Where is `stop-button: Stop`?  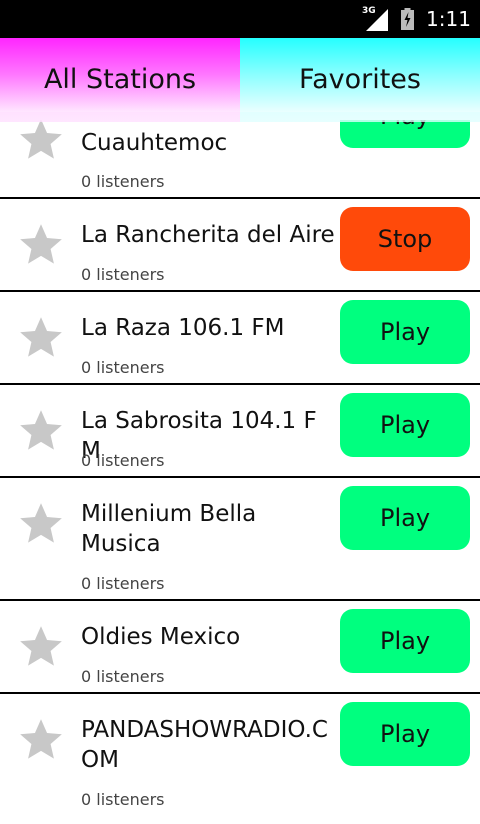 stop-button: Stop is located at coordinates (405, 239).